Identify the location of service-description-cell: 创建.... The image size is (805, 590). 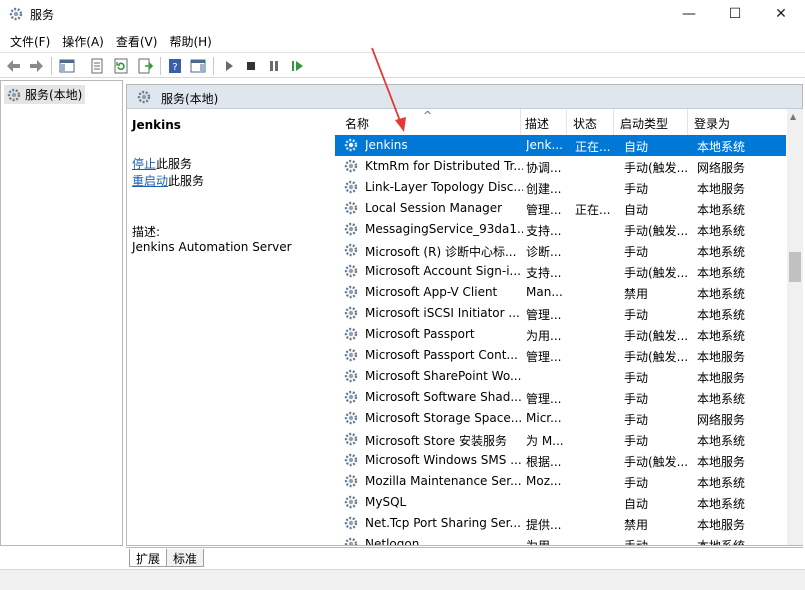
(544, 189).